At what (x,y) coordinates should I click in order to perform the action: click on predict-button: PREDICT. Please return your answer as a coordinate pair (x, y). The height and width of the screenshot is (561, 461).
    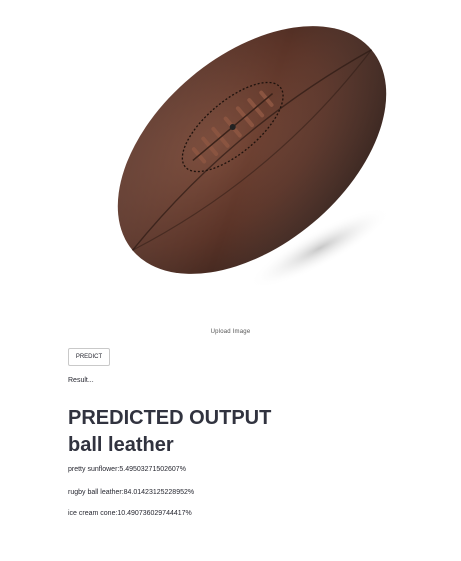
    Looking at the image, I should click on (89, 357).